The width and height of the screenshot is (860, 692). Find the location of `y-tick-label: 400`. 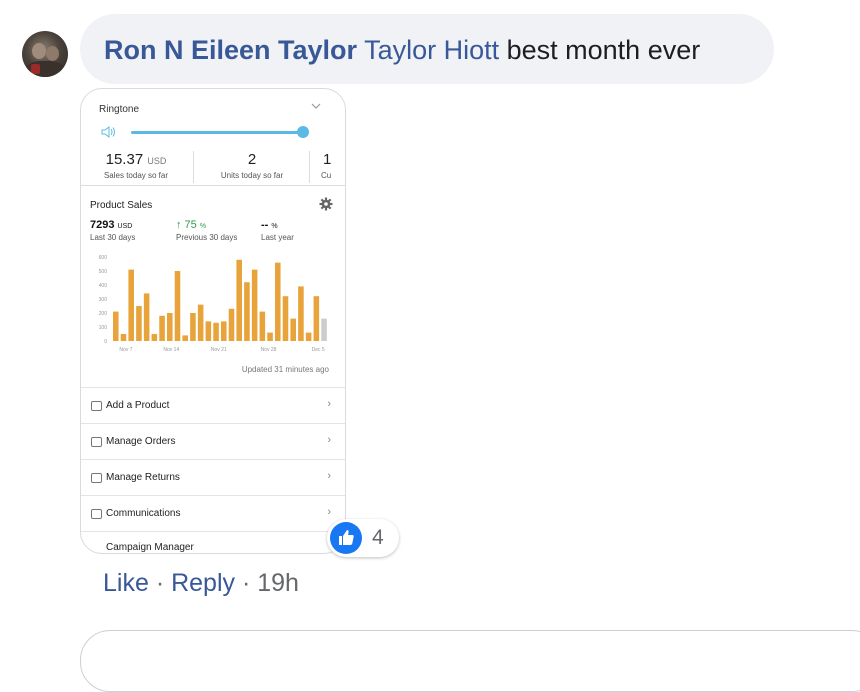

y-tick-label: 400 is located at coordinates (103, 286).